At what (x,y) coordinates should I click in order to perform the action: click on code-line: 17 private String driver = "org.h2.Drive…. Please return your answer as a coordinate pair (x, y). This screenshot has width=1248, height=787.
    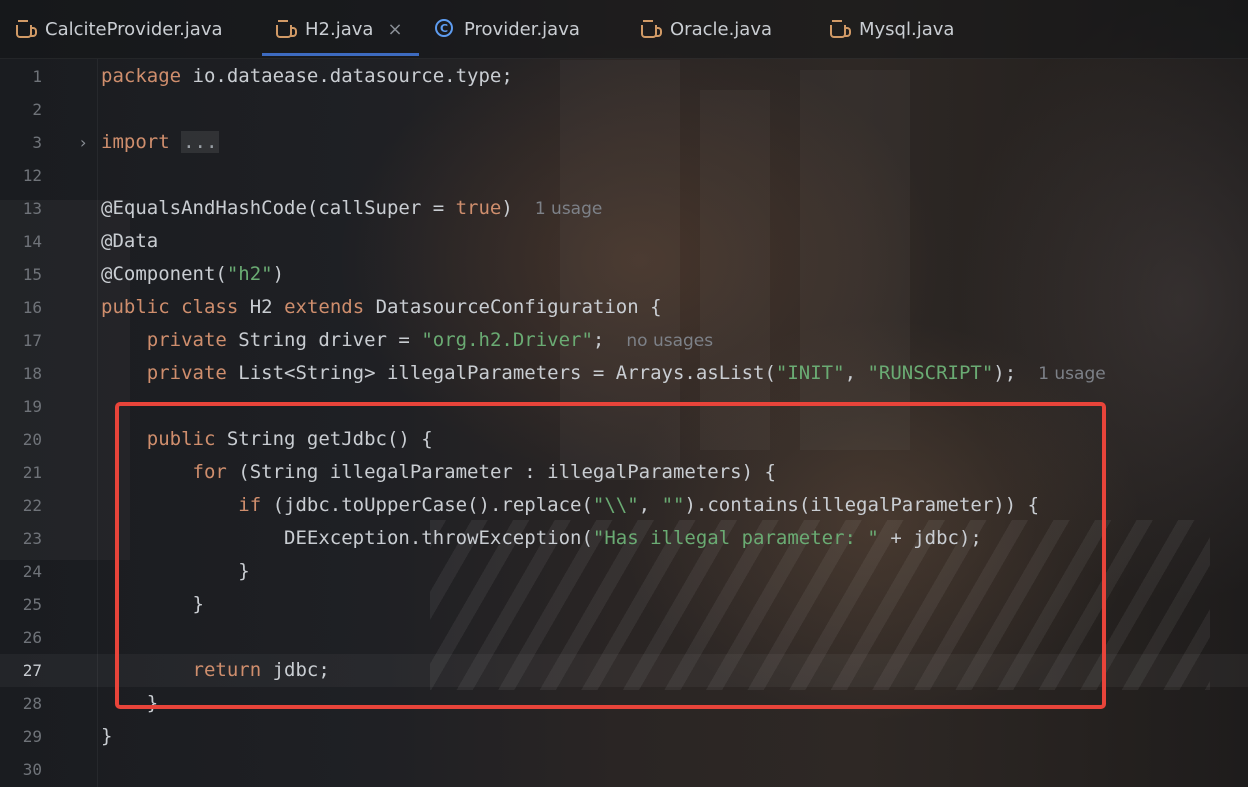
    Looking at the image, I should click on (624, 340).